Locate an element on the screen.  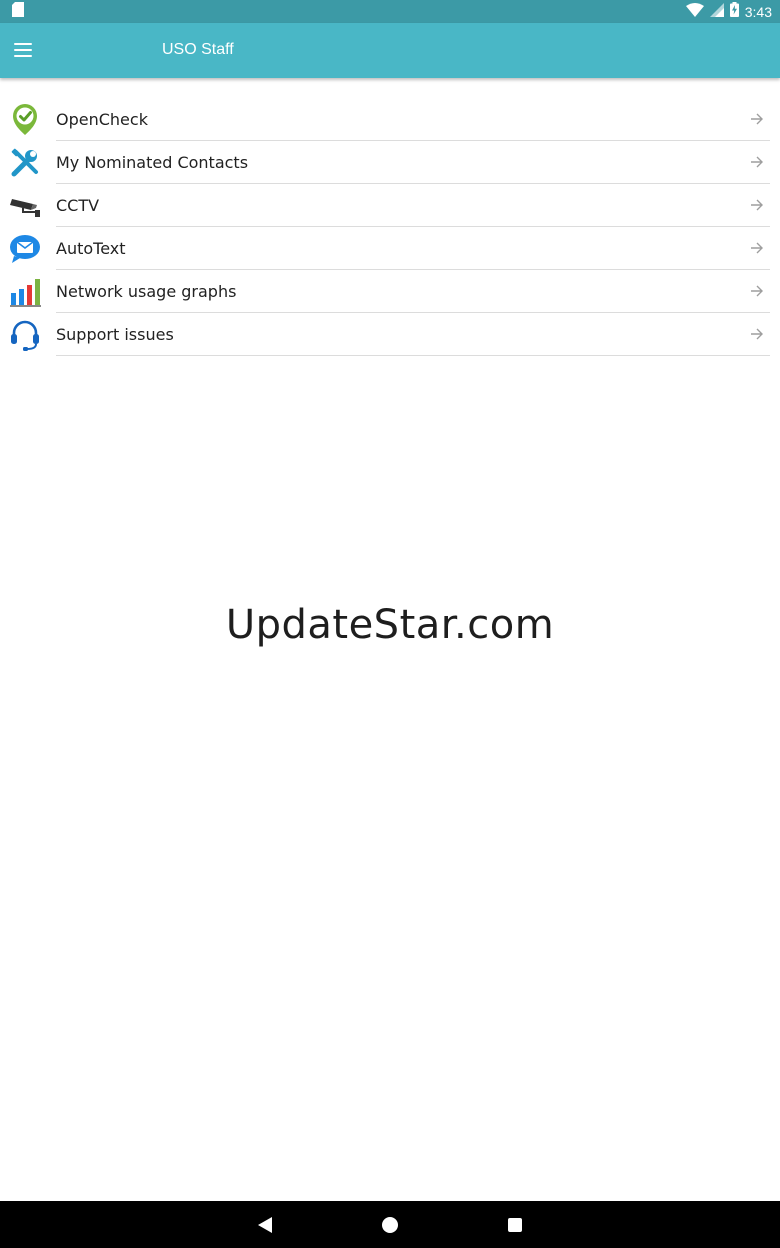
menu-item-row: Support issues is located at coordinates (413, 334).